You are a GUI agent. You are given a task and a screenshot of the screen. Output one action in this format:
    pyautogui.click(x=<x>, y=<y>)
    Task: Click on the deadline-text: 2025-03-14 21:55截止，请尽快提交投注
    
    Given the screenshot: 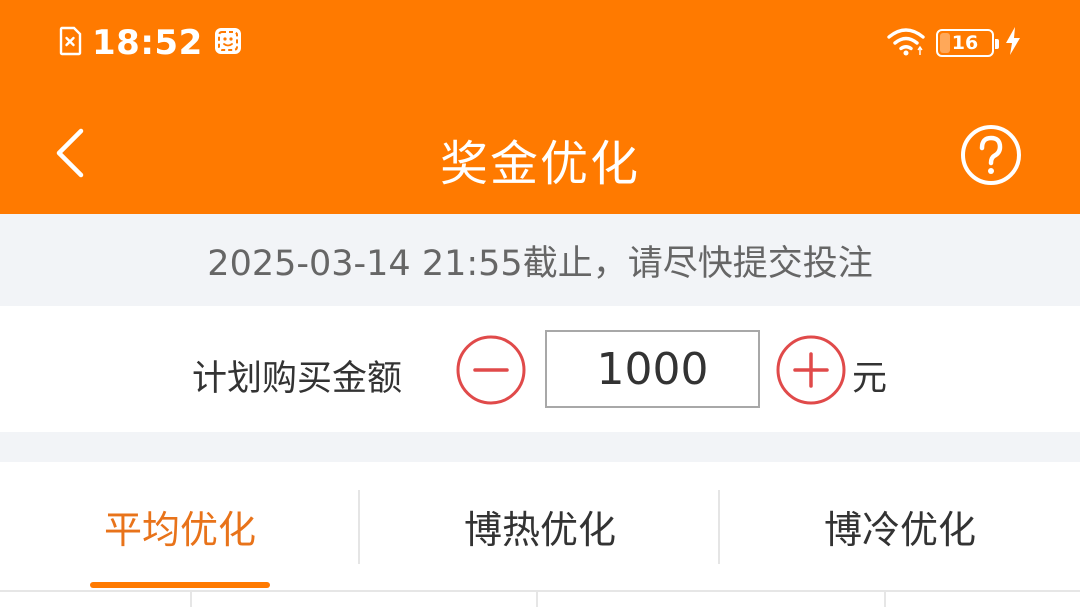 What is the action you would take?
    pyautogui.click(x=540, y=263)
    